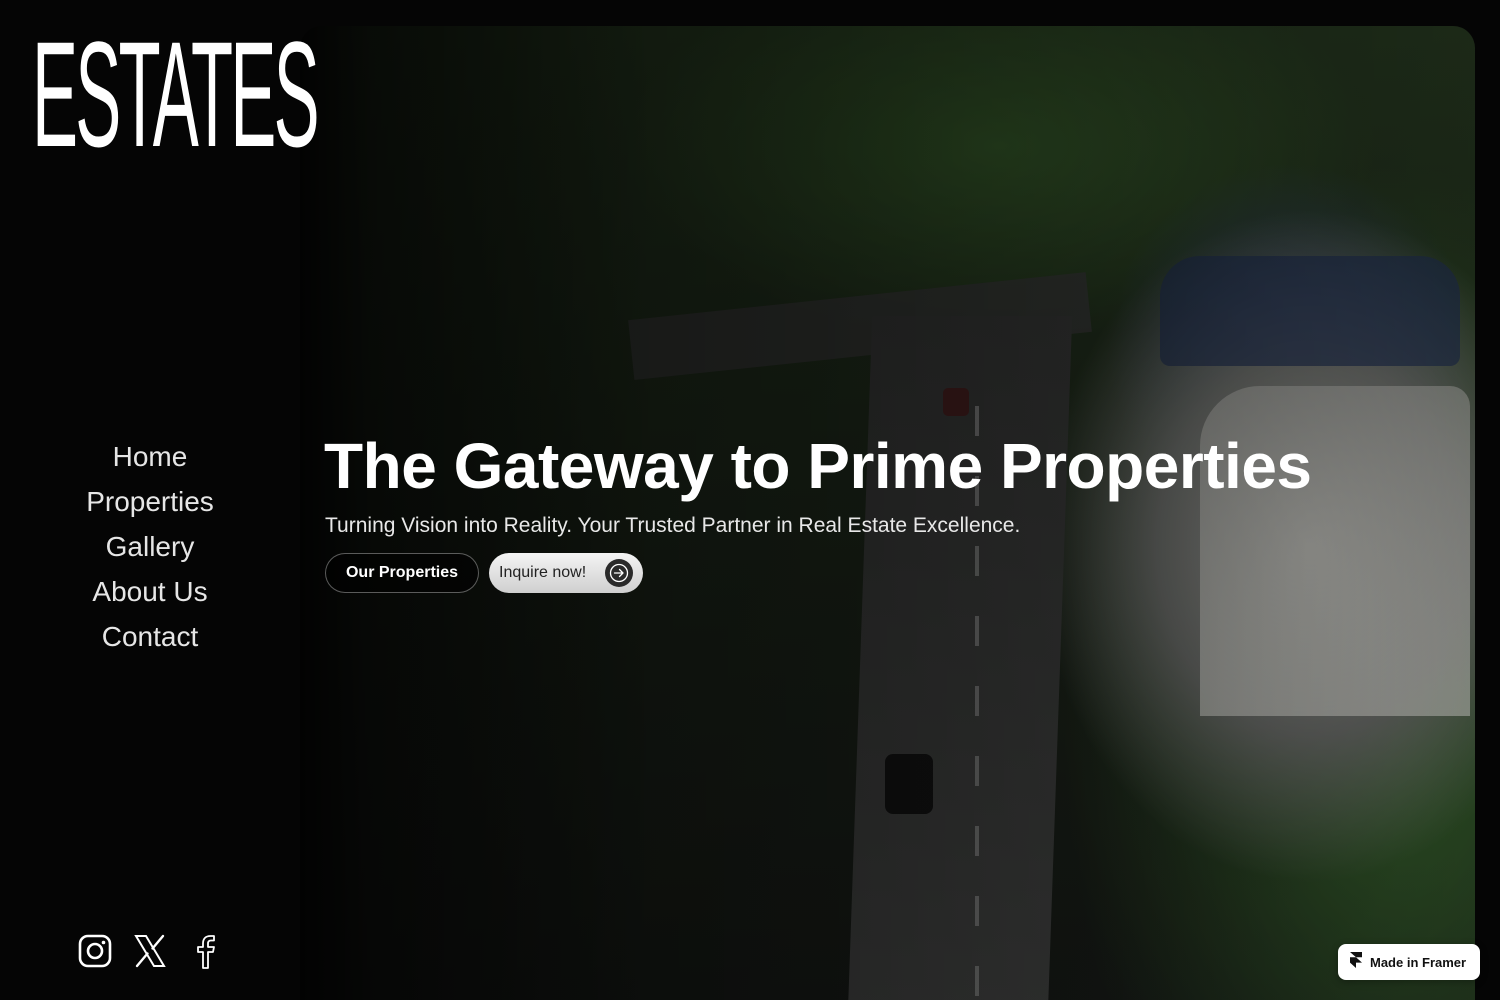 This screenshot has height=1000, width=1500. Describe the element at coordinates (208, 952) in the screenshot. I see `facebook-icon` at that location.